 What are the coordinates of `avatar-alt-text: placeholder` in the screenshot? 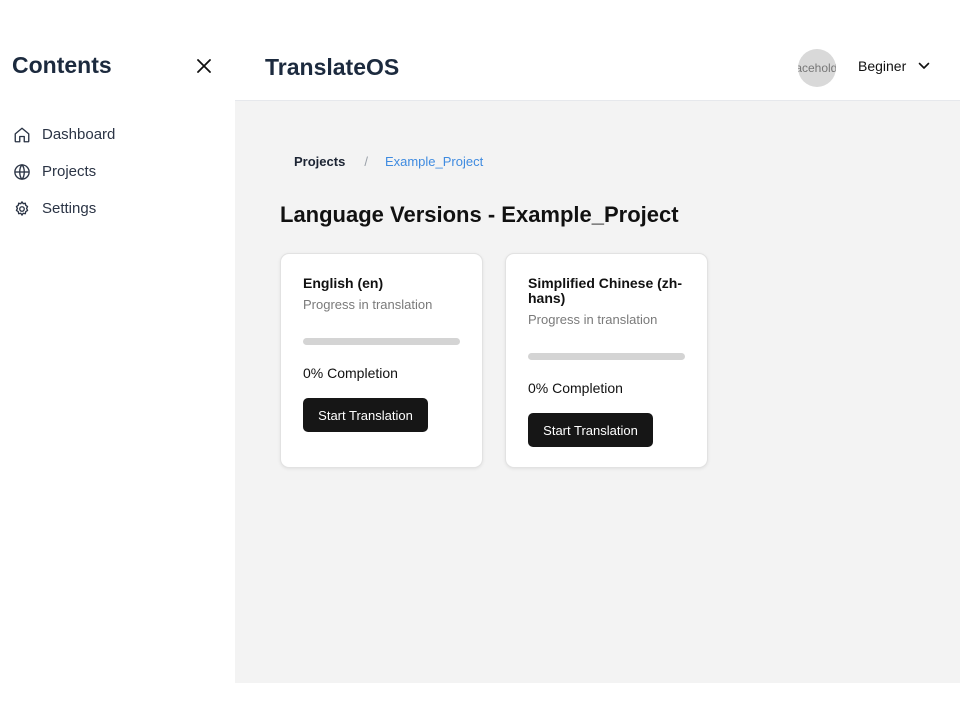 It's located at (817, 68).